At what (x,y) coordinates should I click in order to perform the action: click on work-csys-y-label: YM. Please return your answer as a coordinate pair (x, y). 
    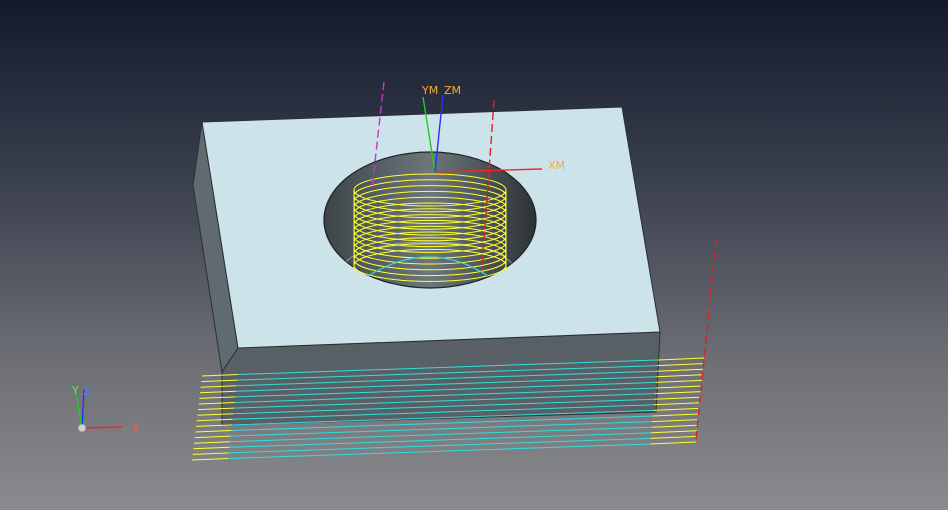
    Looking at the image, I should click on (429, 90).